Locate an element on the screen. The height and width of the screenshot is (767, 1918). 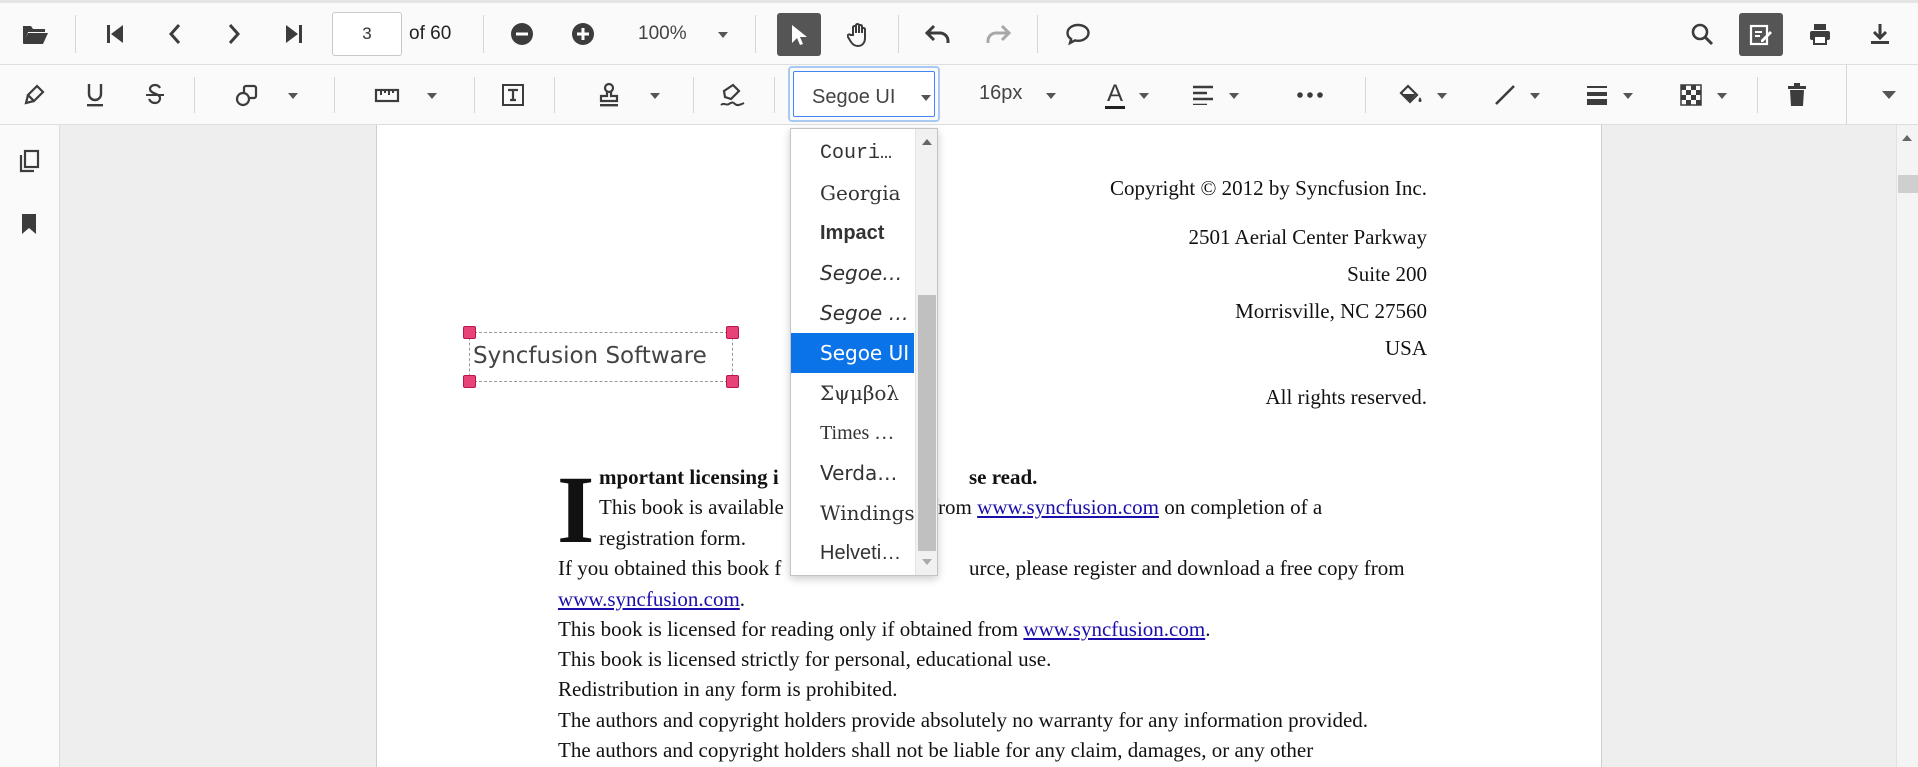
font-family-dropdown: Segoe UI is located at coordinates (864, 94).